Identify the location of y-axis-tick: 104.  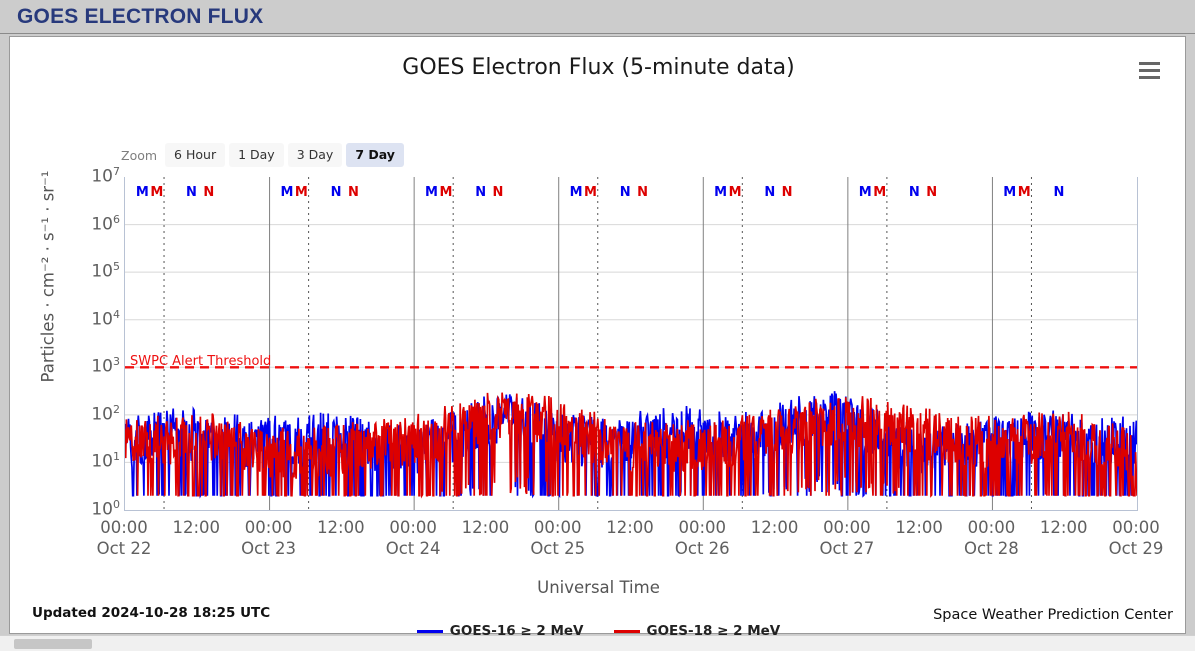
(105, 318).